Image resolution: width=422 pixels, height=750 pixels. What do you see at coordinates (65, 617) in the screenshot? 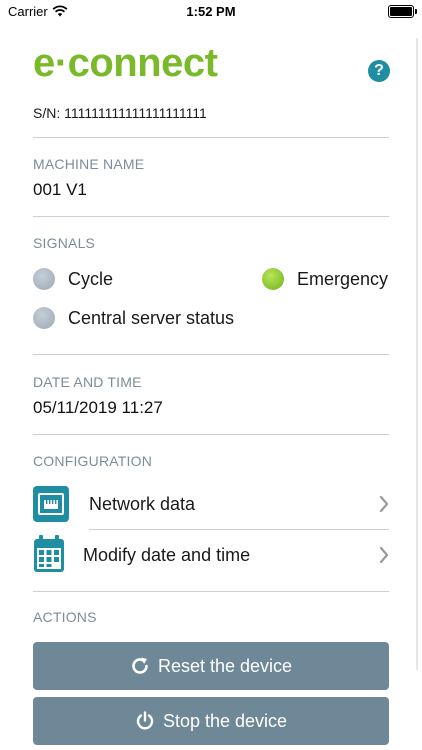
I see `actions-label: ACTIONS` at bounding box center [65, 617].